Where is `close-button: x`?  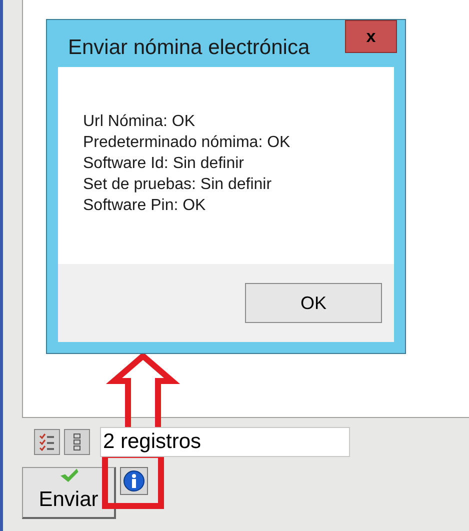
close-button: x is located at coordinates (371, 36).